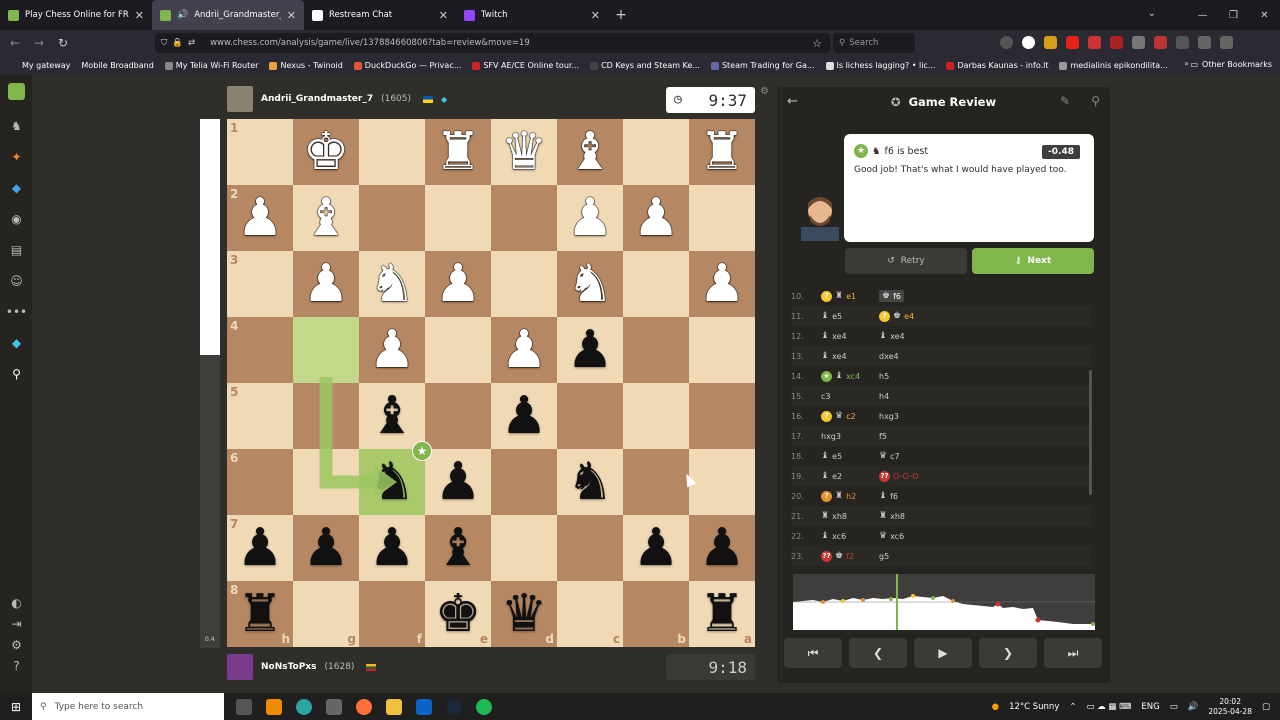 The height and width of the screenshot is (720, 1280). I want to click on board-square: 4, so click(260, 350).